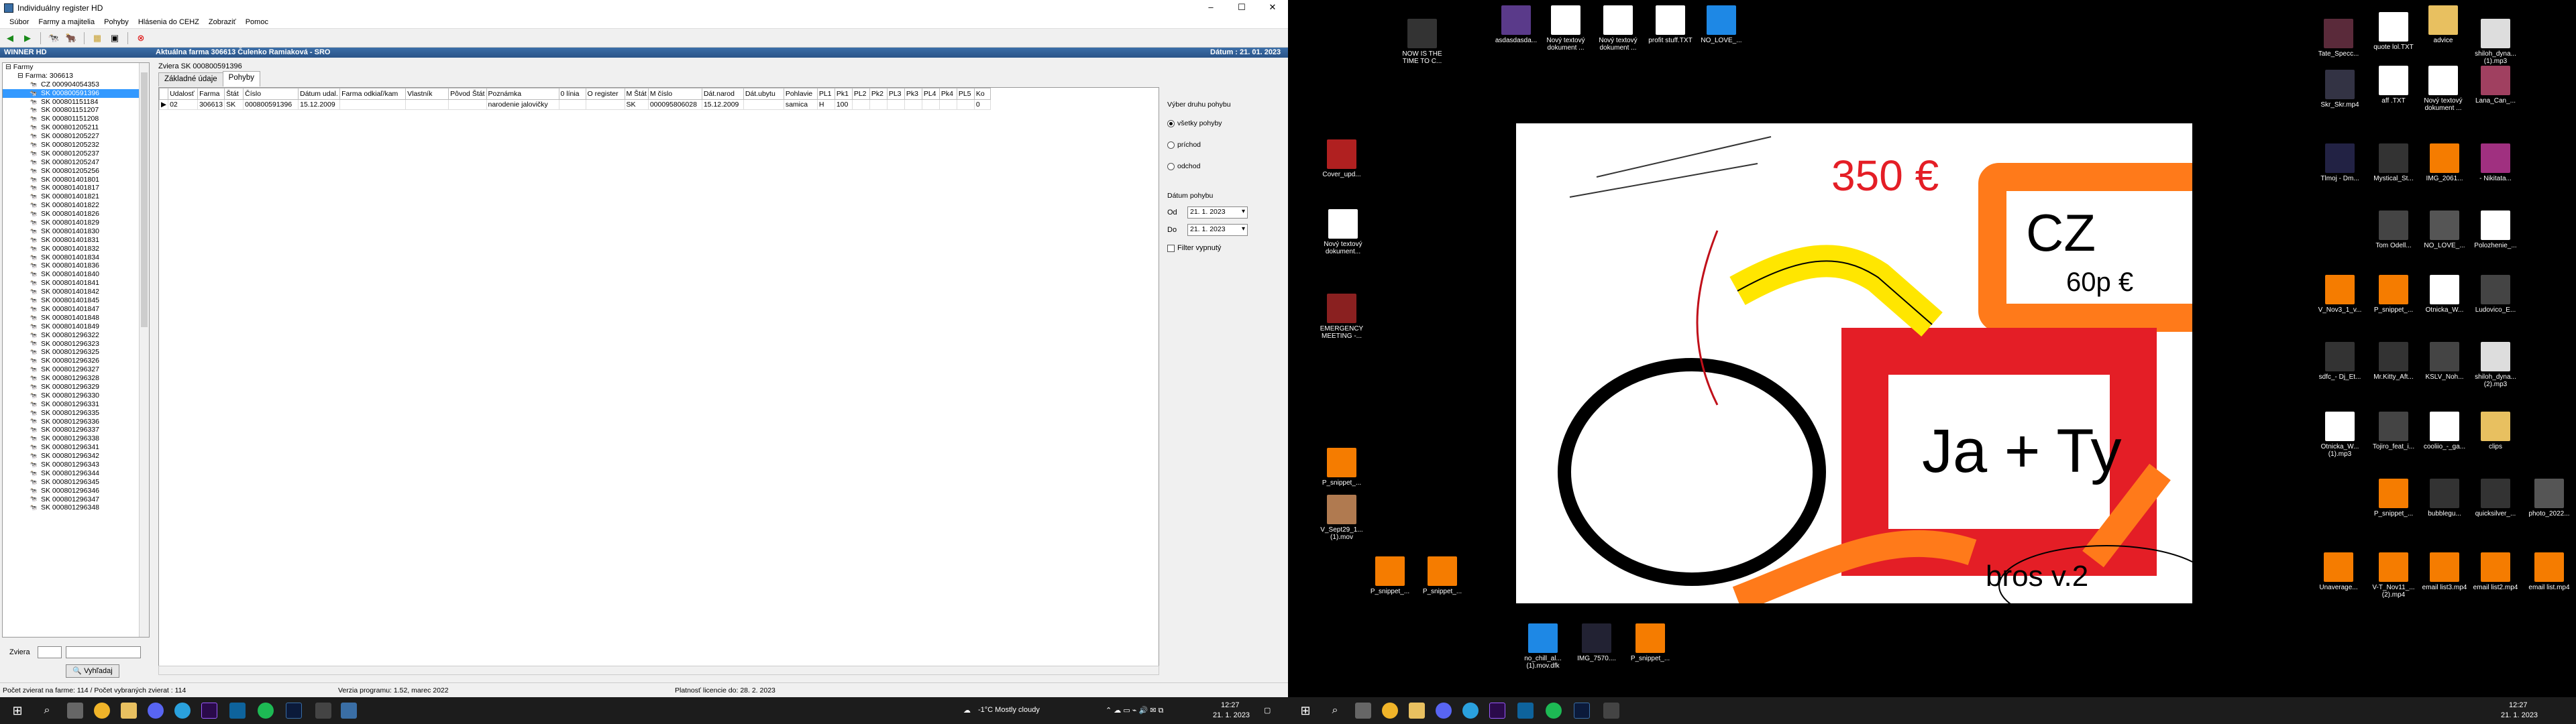 This screenshot has width=2576, height=724. Describe the element at coordinates (76, 318) in the screenshot. I see `tree-item: 🐄 SK 000801401848` at that location.